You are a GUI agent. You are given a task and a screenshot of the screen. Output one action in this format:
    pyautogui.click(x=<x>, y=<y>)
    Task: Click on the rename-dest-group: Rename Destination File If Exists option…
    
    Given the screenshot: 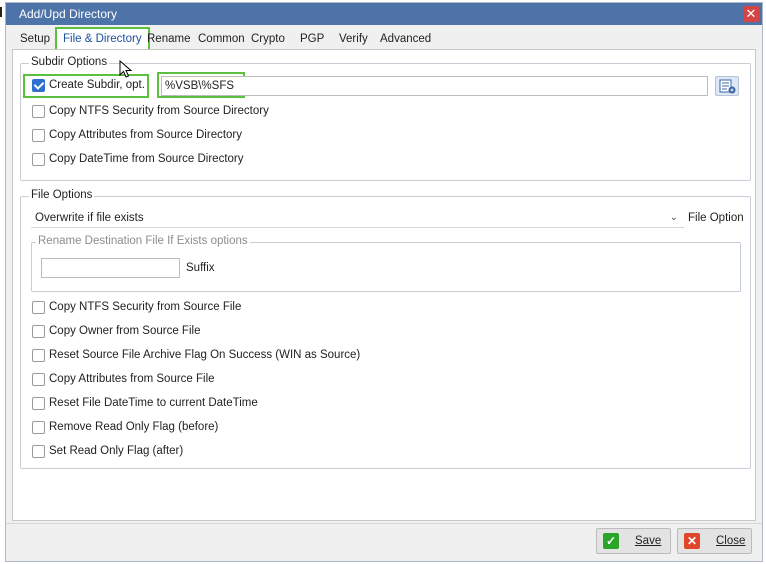 What is the action you would take?
    pyautogui.click(x=386, y=263)
    